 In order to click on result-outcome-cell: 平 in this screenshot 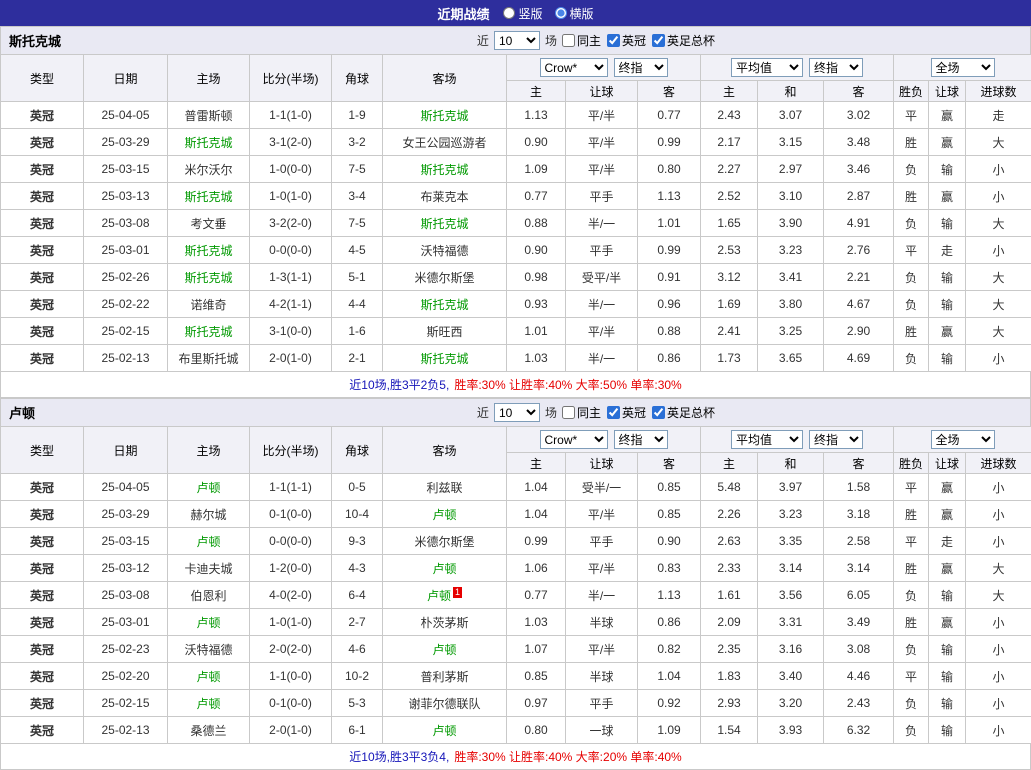, I will do `click(911, 676)`.